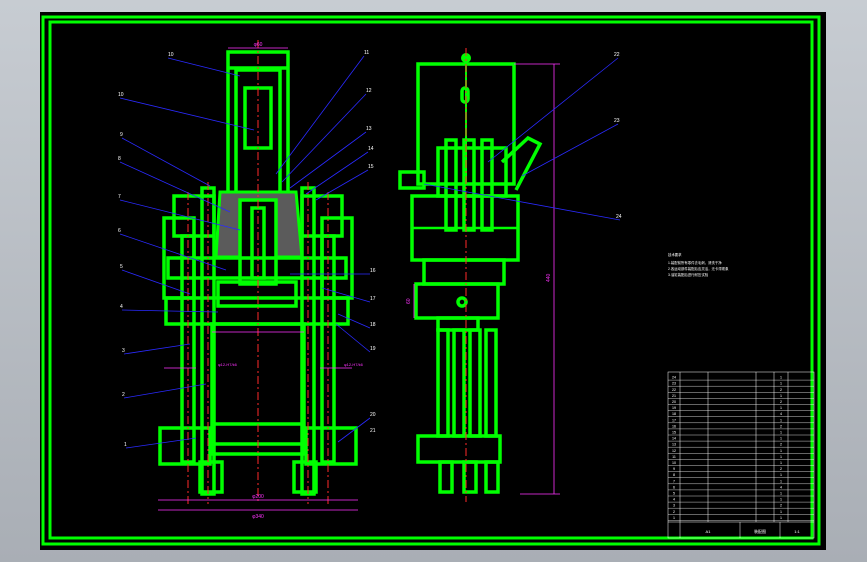 This screenshot has width=867, height=562. Describe the element at coordinates (123, 351) in the screenshot. I see `label-front-left: 3` at that location.